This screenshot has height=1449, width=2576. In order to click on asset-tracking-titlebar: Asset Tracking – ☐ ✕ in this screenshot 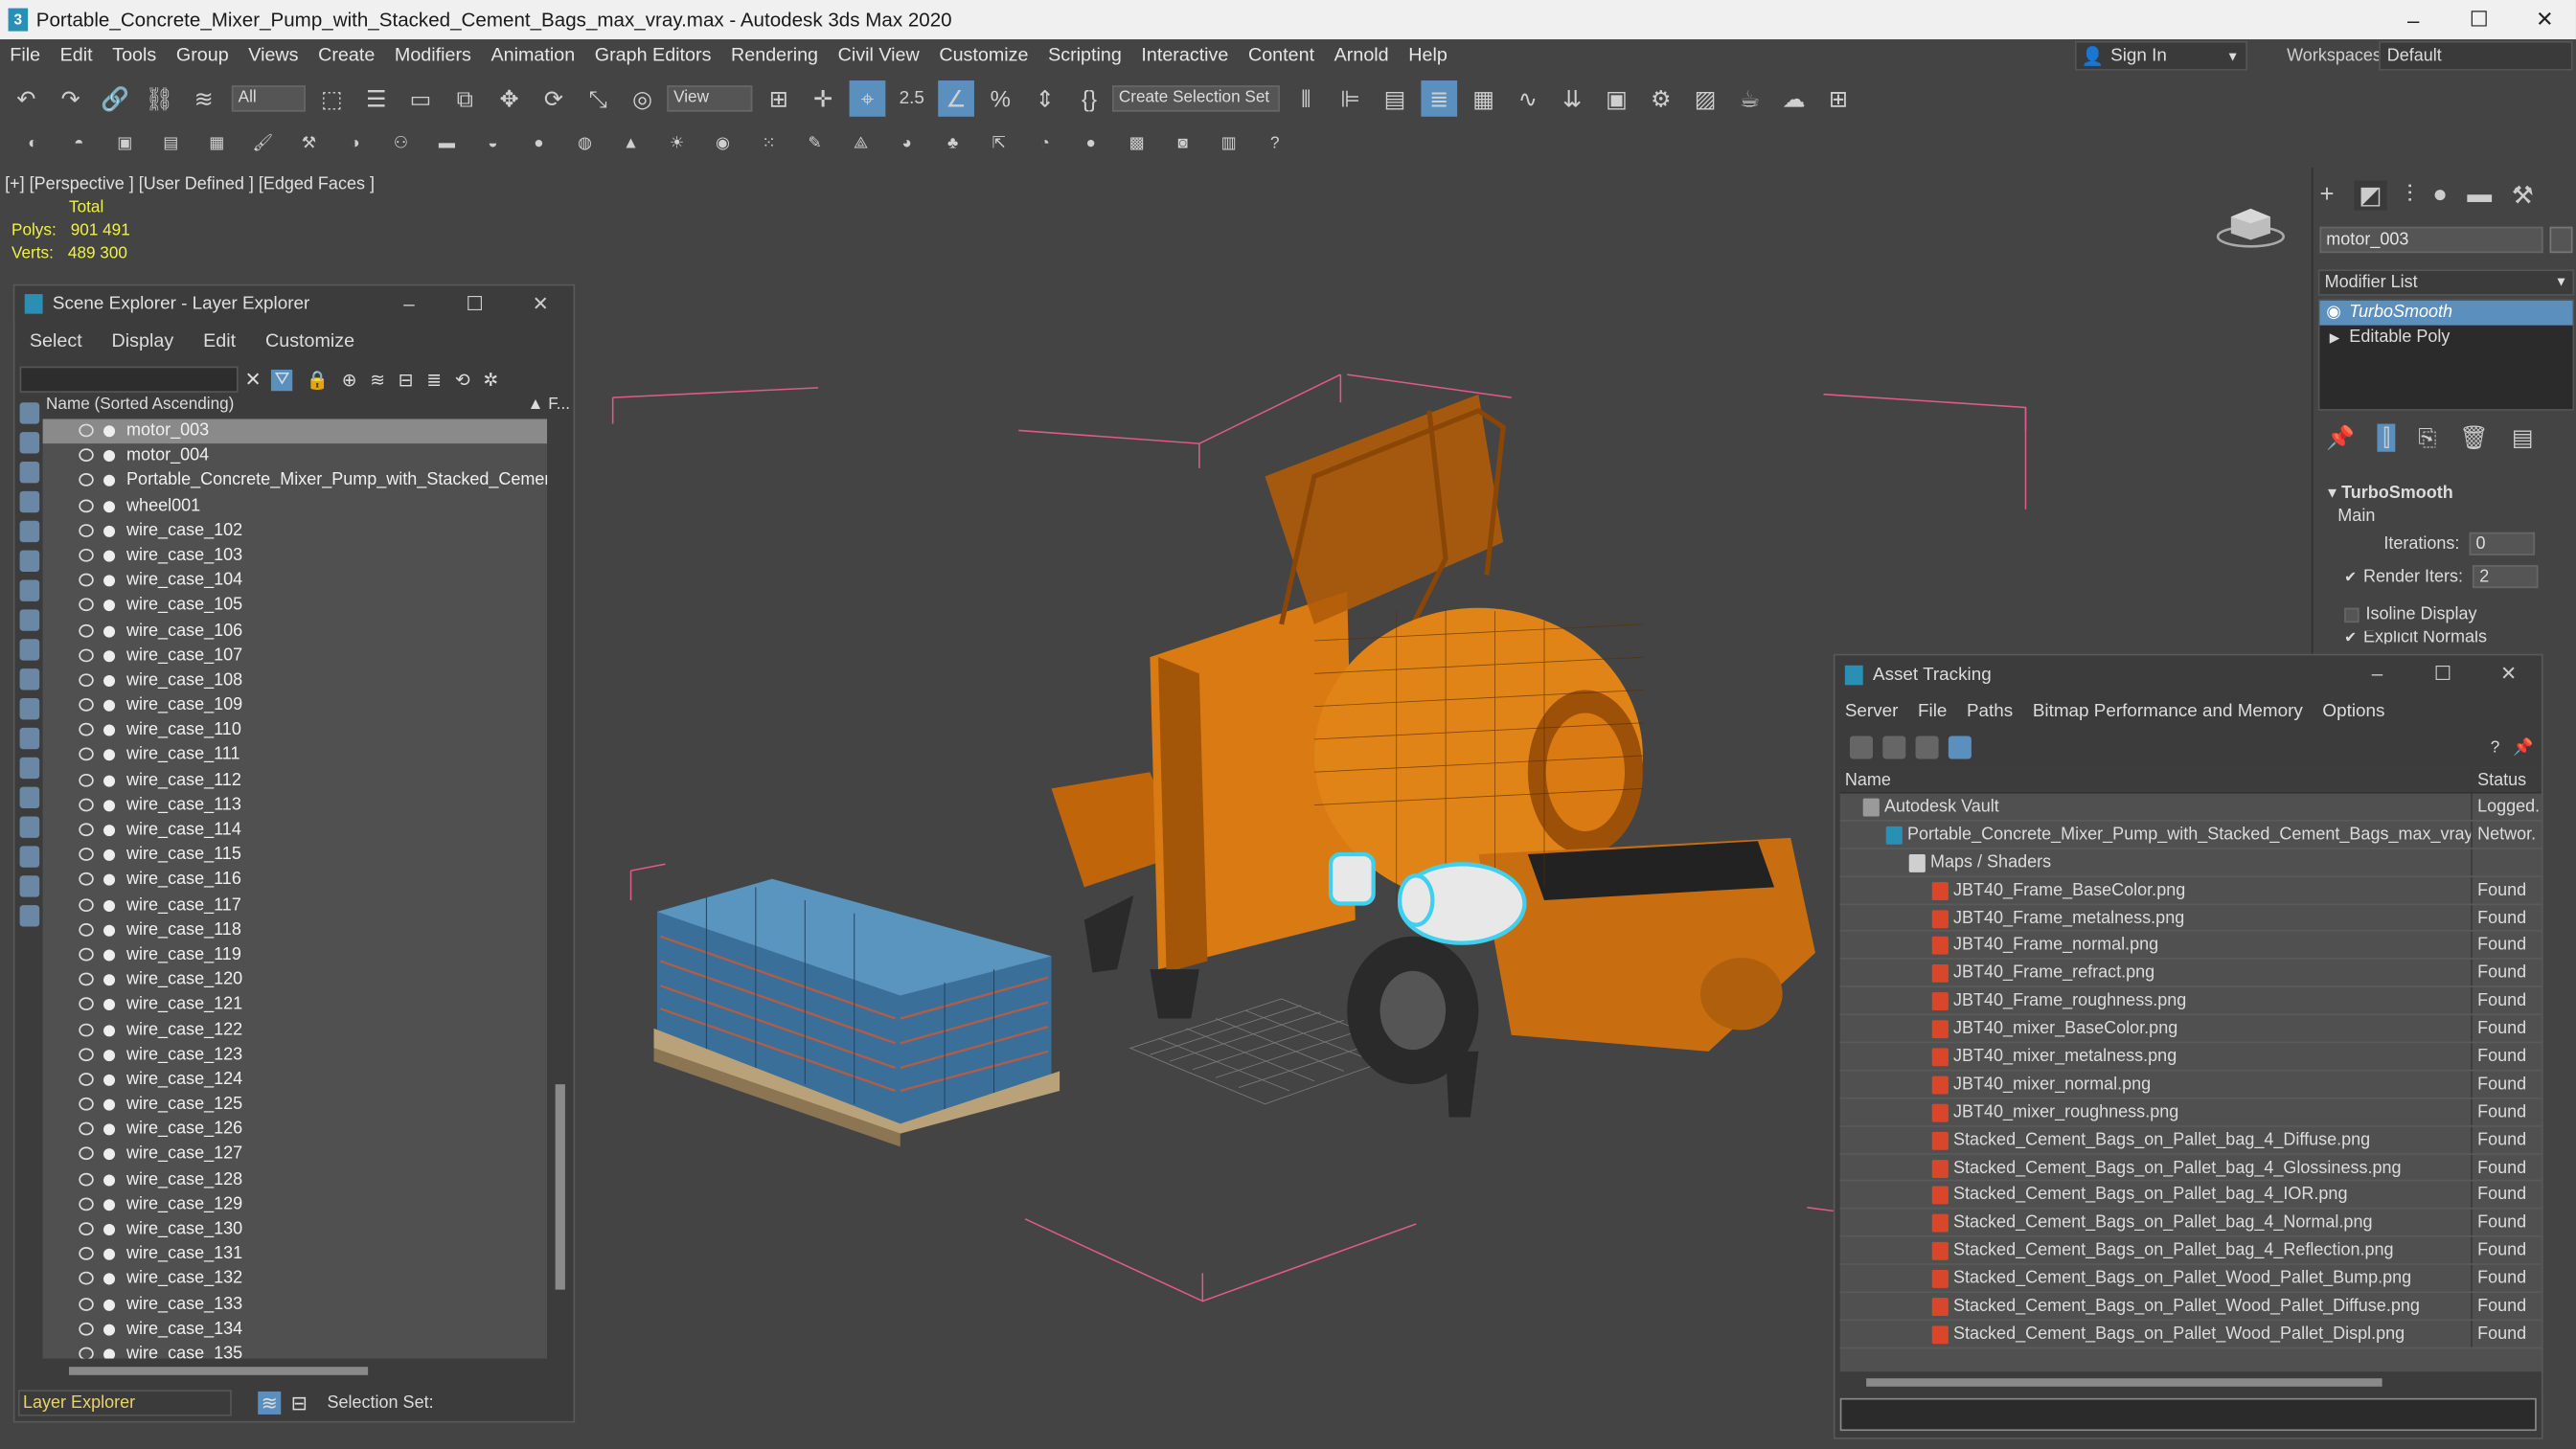, I will do `click(2188, 674)`.